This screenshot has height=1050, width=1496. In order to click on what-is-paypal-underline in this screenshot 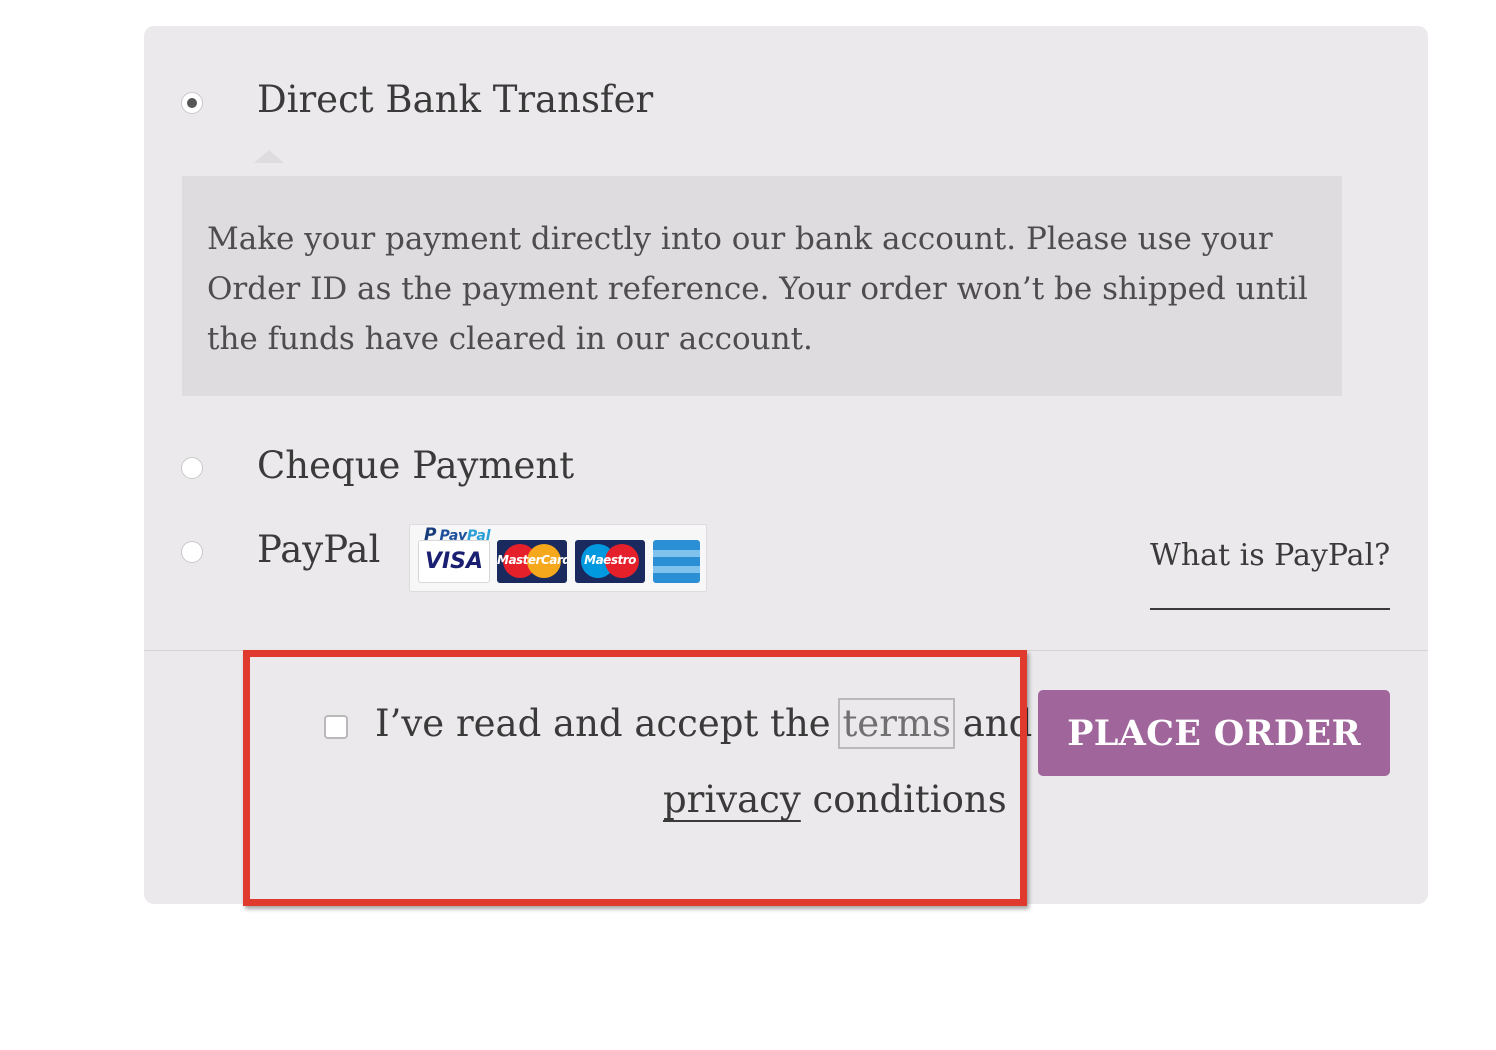, I will do `click(1270, 609)`.